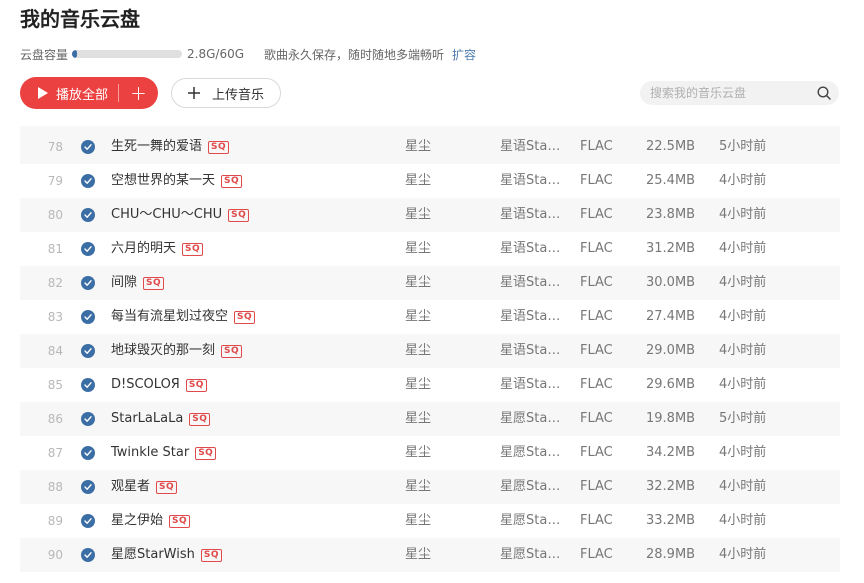 The height and width of the screenshot is (583, 864). What do you see at coordinates (44, 54) in the screenshot?
I see `capacity-label: 云盘容量` at bounding box center [44, 54].